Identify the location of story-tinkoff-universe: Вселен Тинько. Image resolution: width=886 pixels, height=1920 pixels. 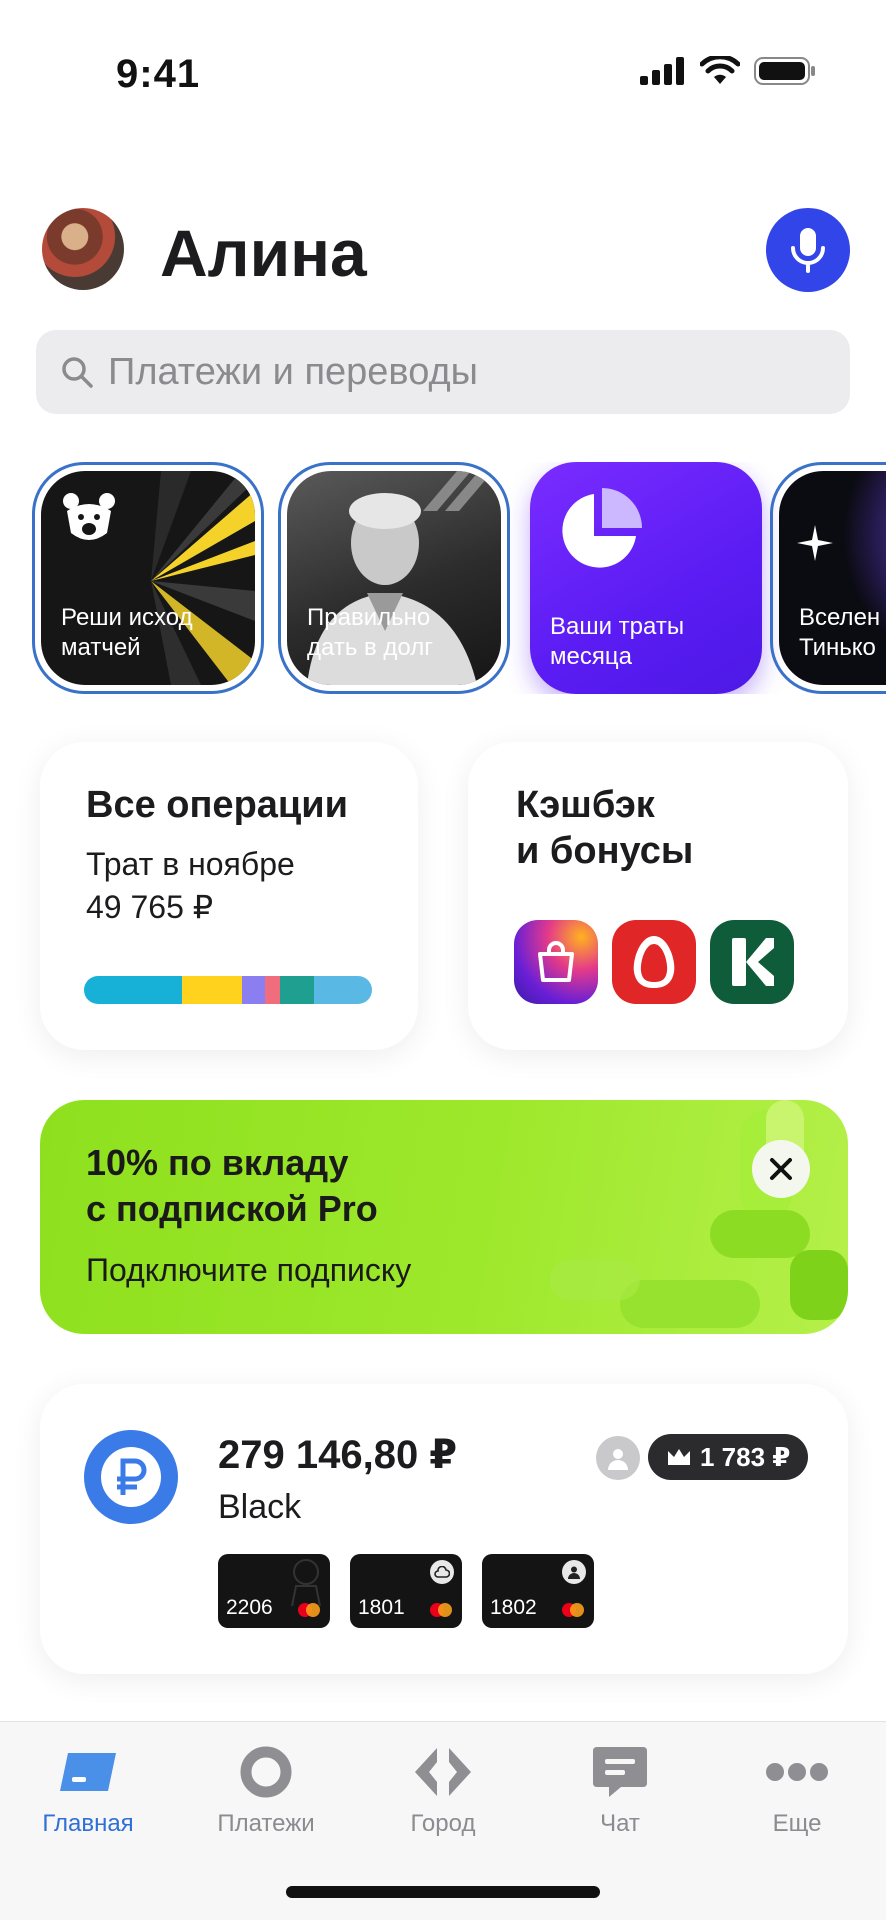
(828, 578).